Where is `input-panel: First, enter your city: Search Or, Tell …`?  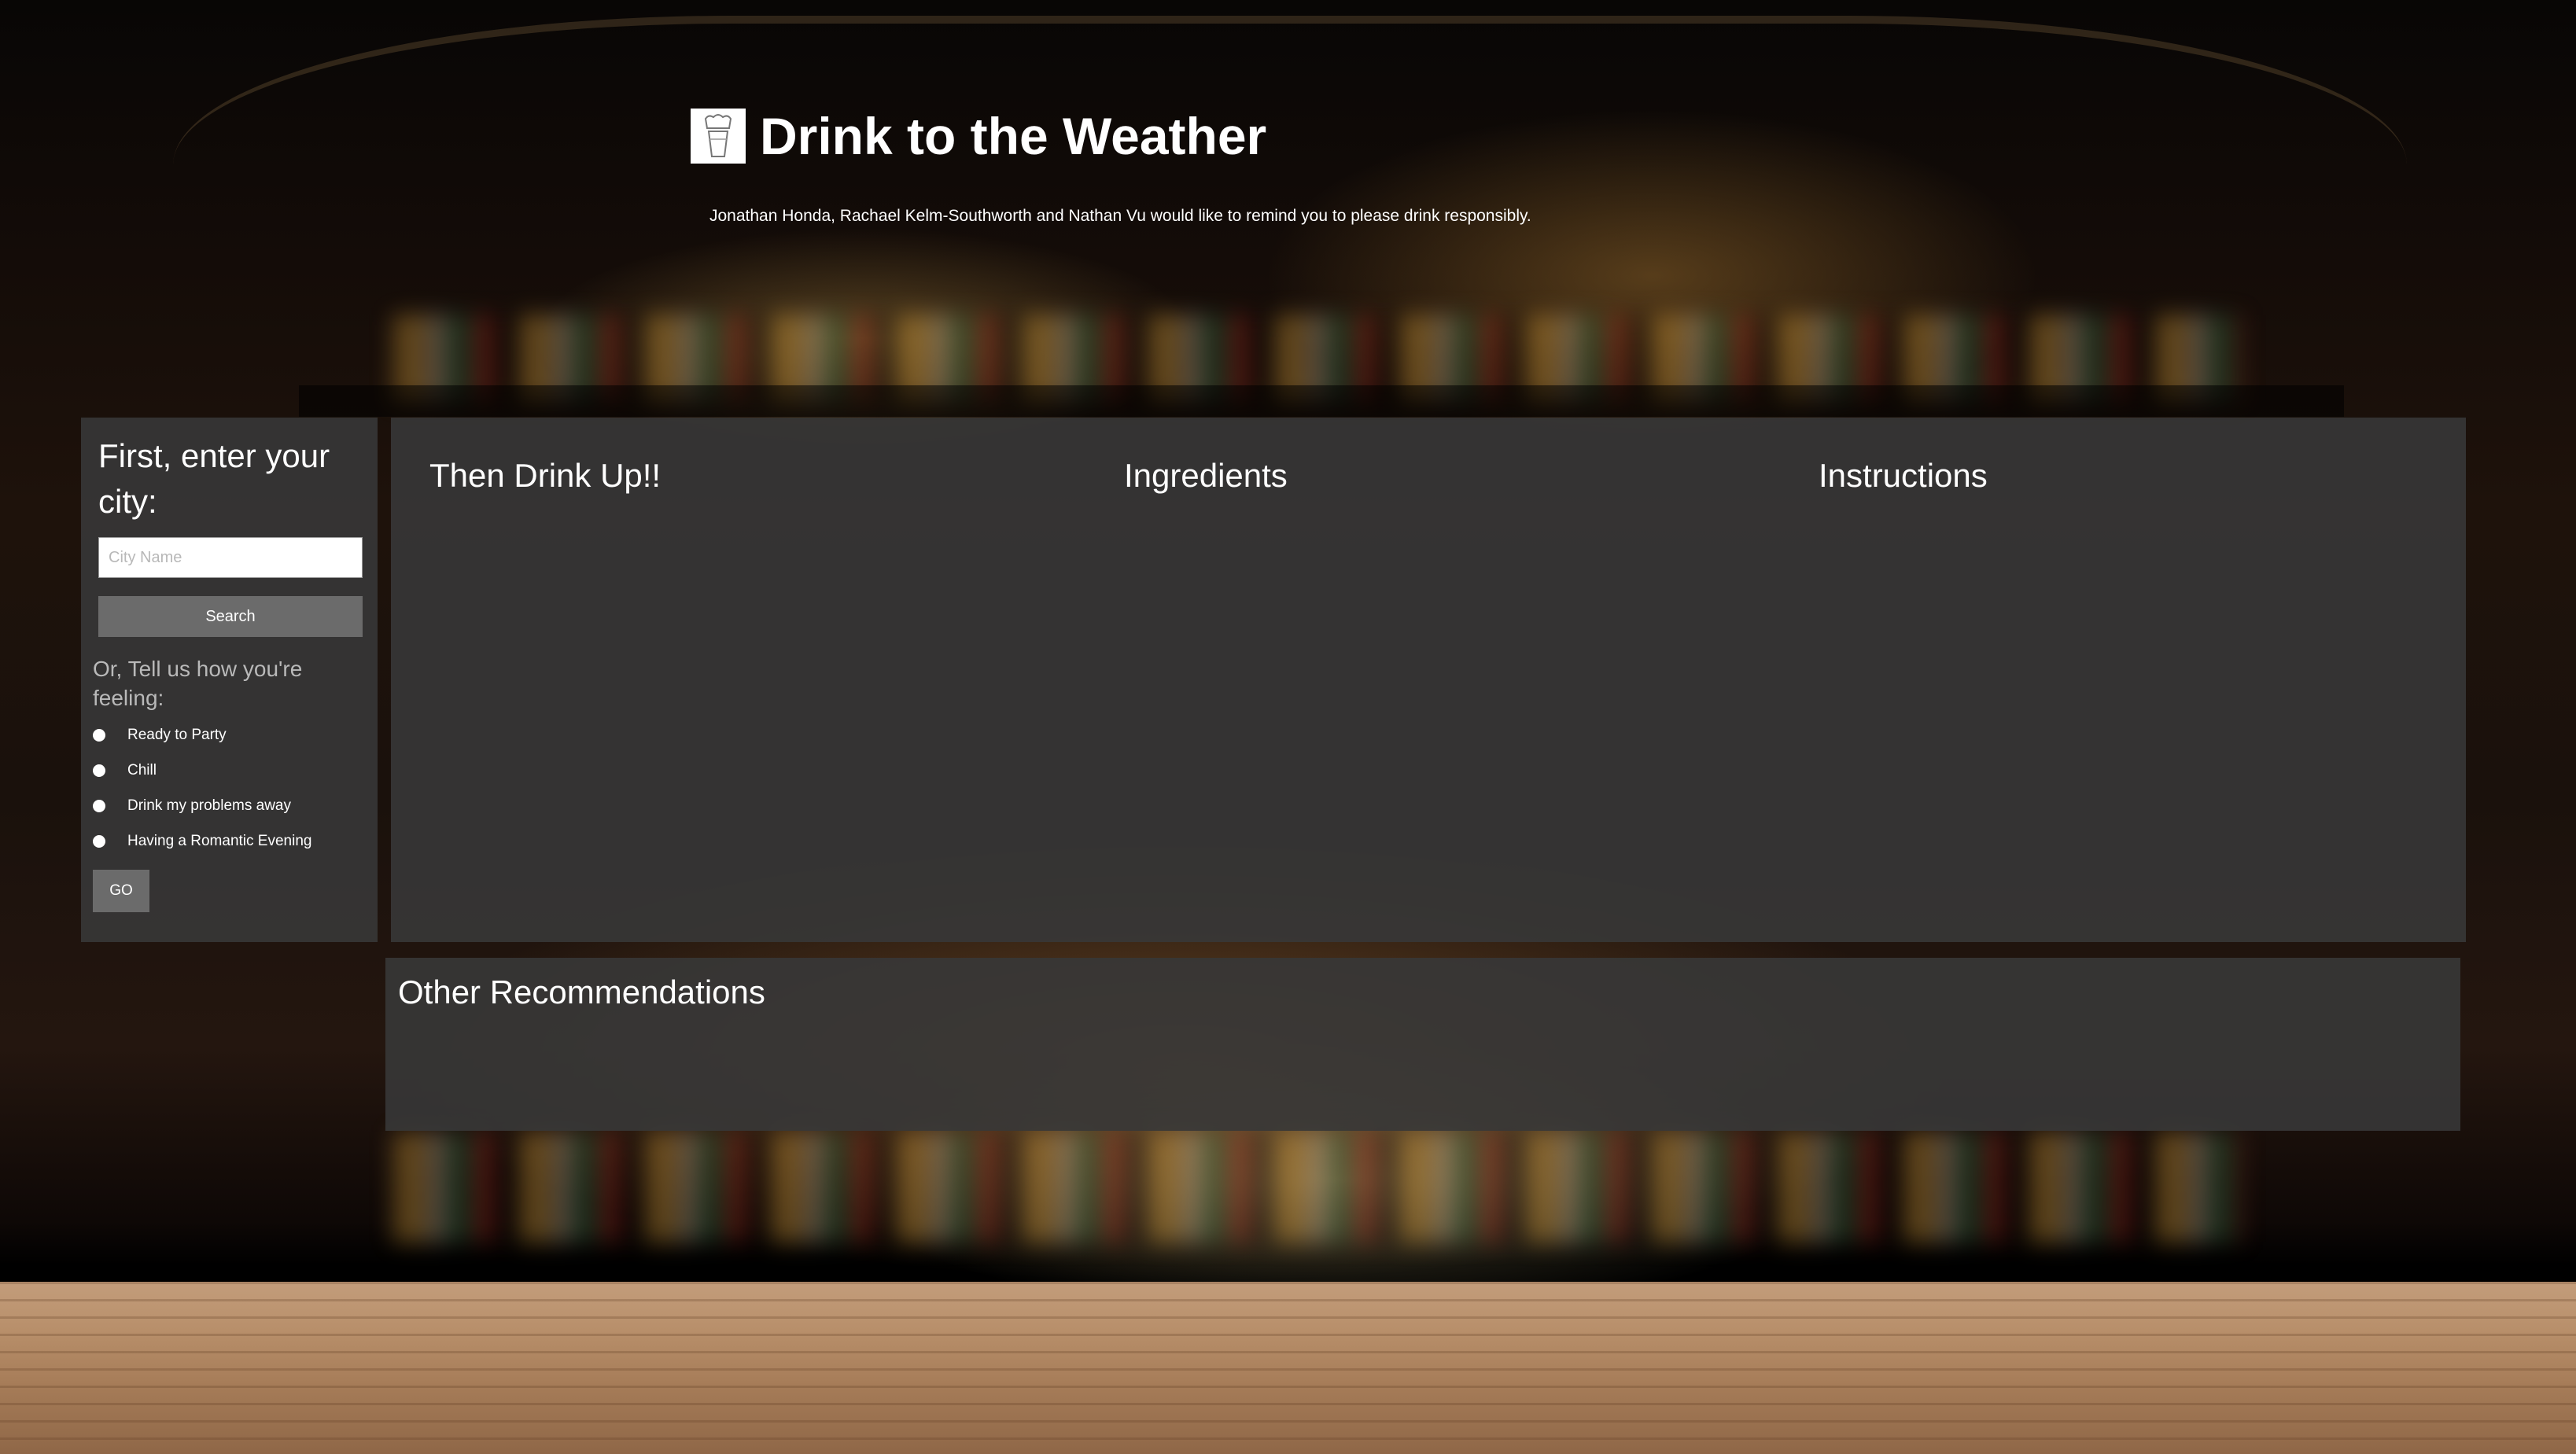
input-panel: First, enter your city: Search Or, Tell … is located at coordinates (229, 680).